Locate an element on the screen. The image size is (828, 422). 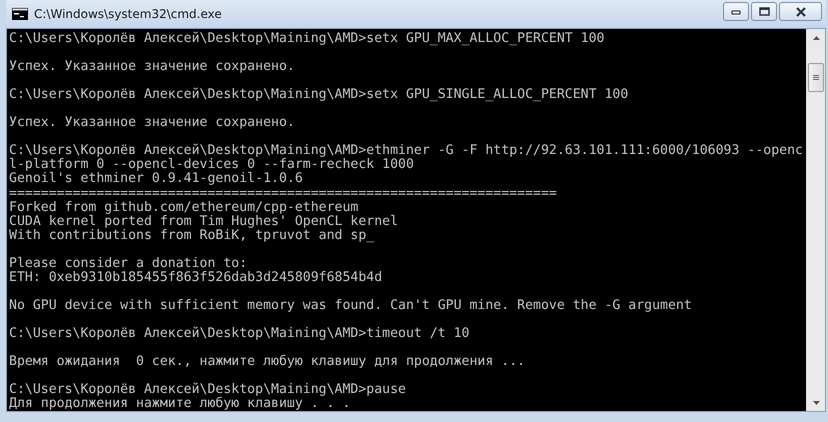
console-line: No GPU device with sufficient memory was found. Can't GPU mine. Remove the -G argument is located at coordinates (350, 305).